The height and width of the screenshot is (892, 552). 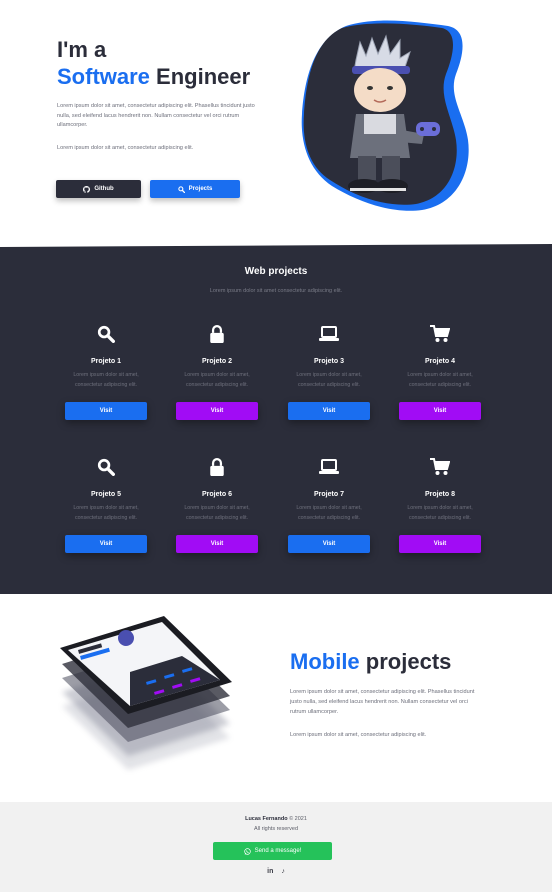 I want to click on send-message-label: Send a message!, so click(x=278, y=851).